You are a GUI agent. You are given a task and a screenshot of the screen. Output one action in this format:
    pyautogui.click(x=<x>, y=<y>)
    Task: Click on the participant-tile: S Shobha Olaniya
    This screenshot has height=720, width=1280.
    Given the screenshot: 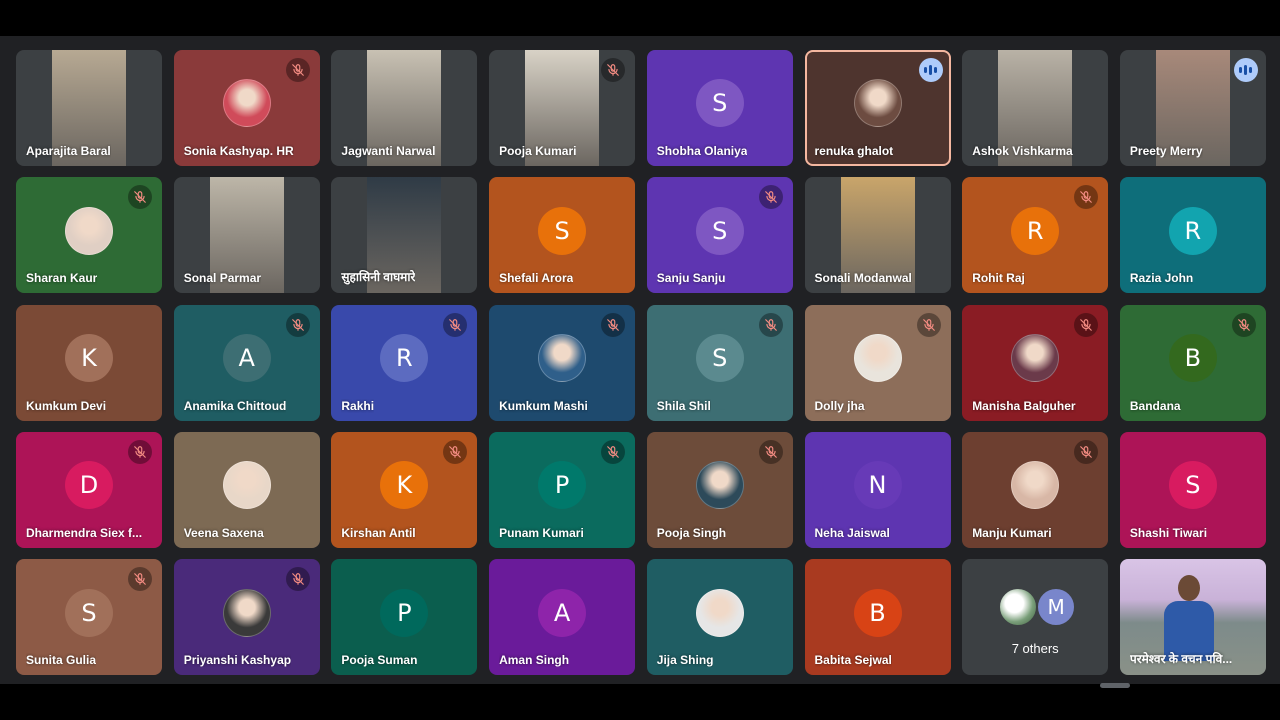 What is the action you would take?
    pyautogui.click(x=719, y=108)
    